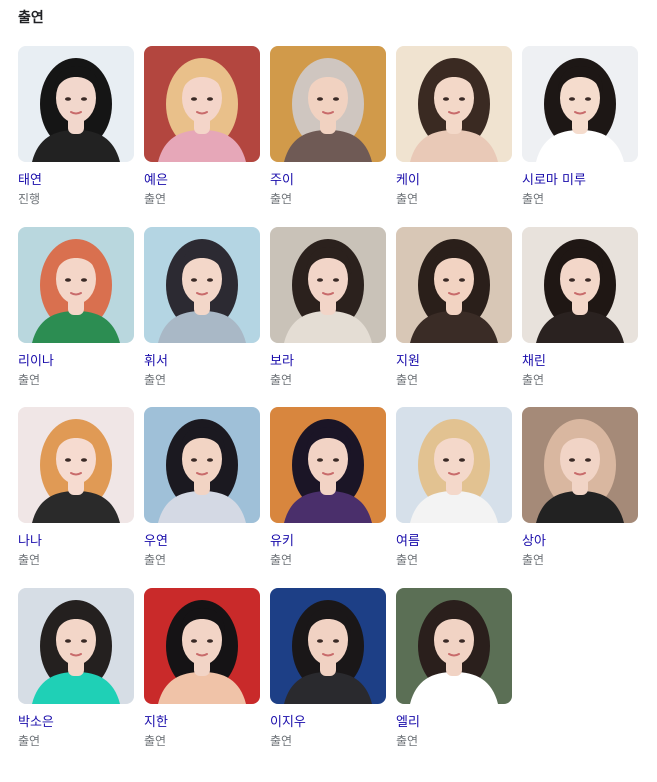  What do you see at coordinates (580, 361) in the screenshot?
I see `cast-name: 채린` at bounding box center [580, 361].